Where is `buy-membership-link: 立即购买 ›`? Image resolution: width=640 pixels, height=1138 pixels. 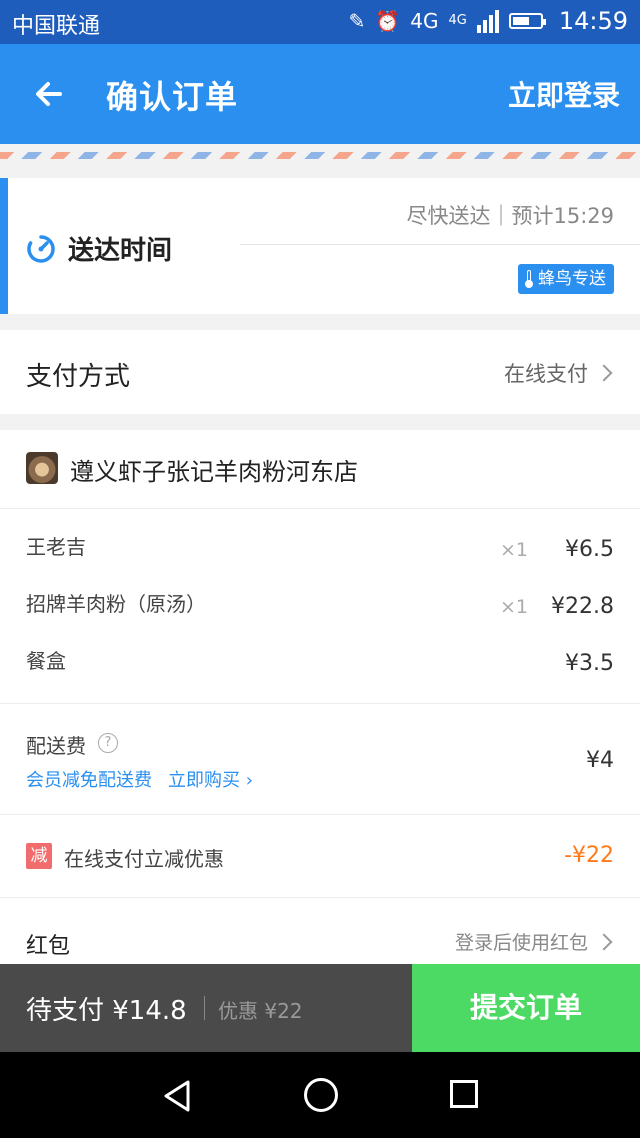 buy-membership-link: 立即购买 › is located at coordinates (210, 779).